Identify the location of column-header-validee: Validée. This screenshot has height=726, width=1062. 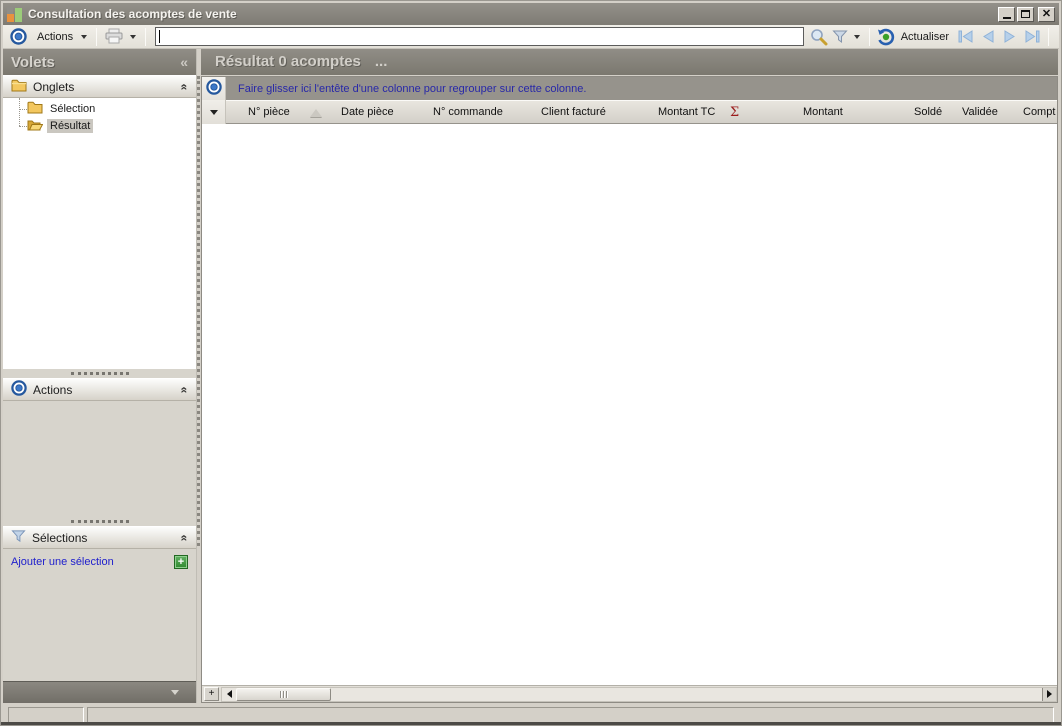
(980, 112).